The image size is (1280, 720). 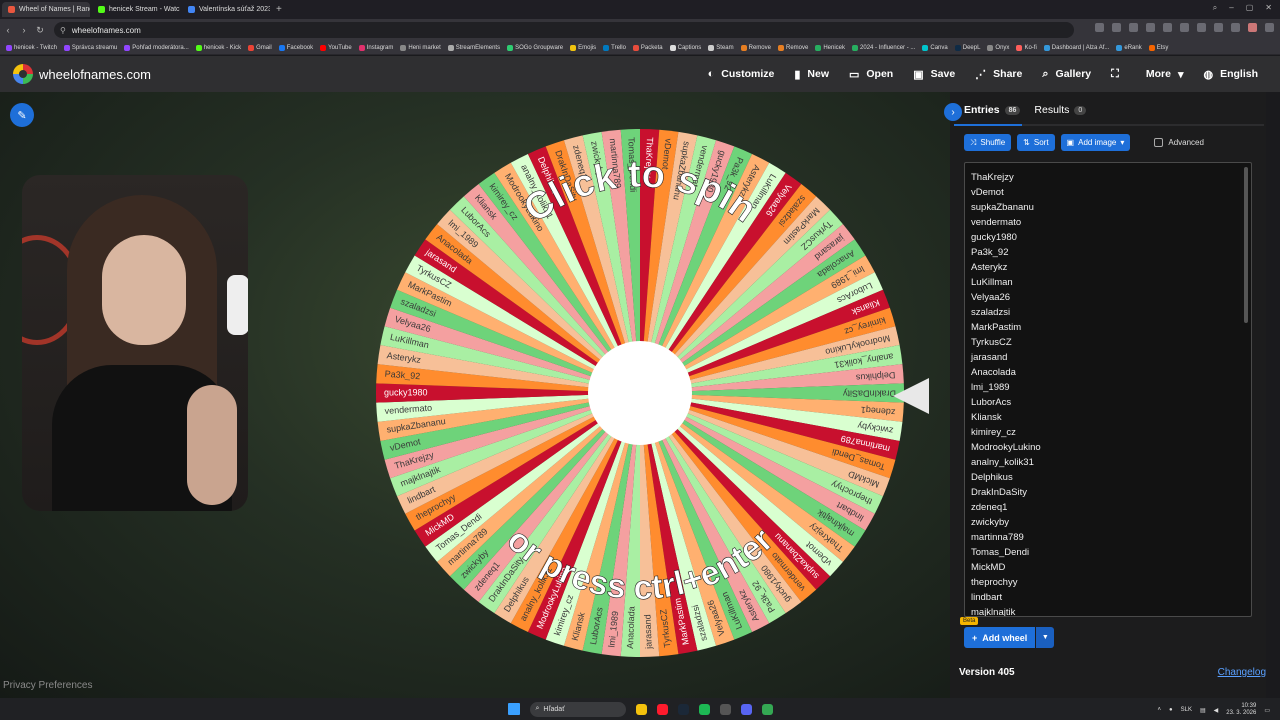 What do you see at coordinates (1186, 710) in the screenshot?
I see `language-indicator: SLK` at bounding box center [1186, 710].